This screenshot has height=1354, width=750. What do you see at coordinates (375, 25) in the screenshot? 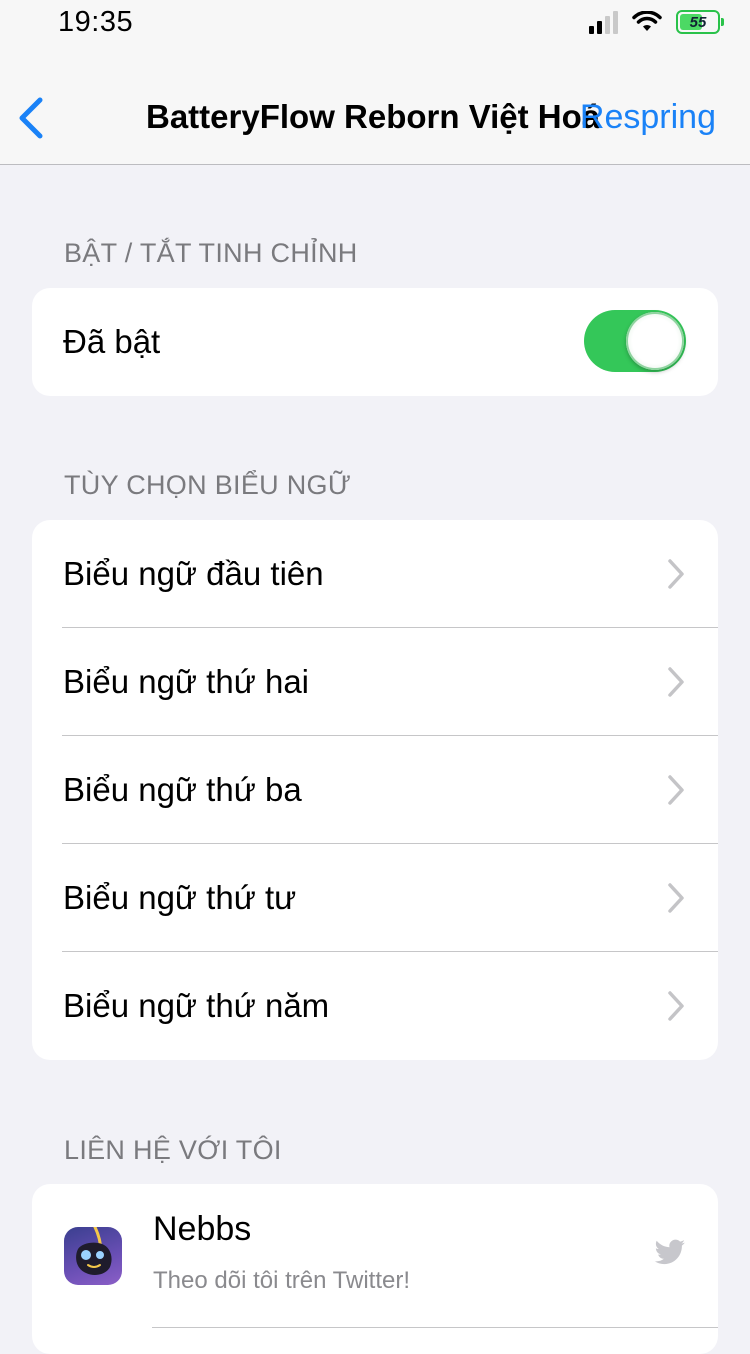
I see `status-bar: 19:35 55` at bounding box center [375, 25].